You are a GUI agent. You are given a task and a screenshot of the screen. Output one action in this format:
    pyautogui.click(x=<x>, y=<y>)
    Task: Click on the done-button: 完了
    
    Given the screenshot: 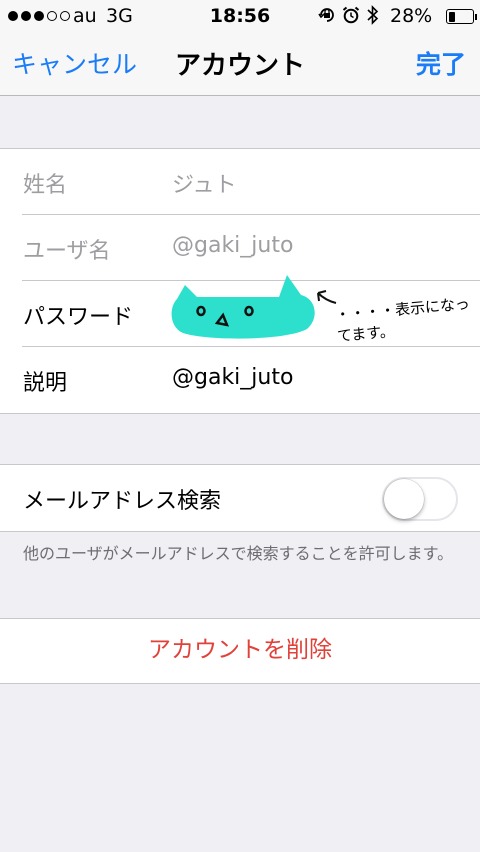 What is the action you would take?
    pyautogui.click(x=441, y=63)
    